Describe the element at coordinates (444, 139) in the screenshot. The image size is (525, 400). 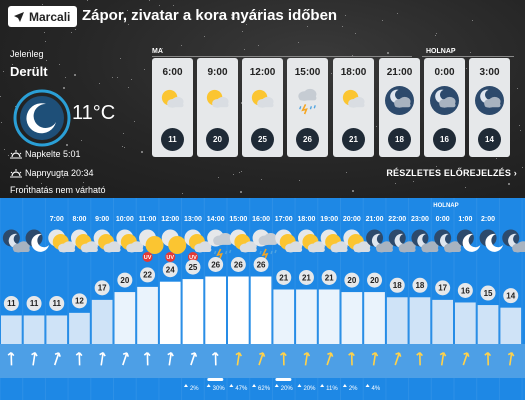
I see `forecast-card-temperature: 16` at that location.